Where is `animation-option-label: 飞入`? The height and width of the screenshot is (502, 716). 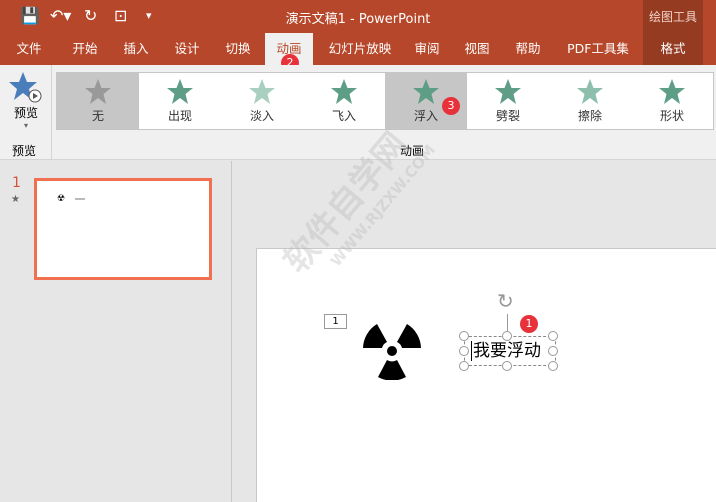 animation-option-label: 飞入 is located at coordinates (343, 116).